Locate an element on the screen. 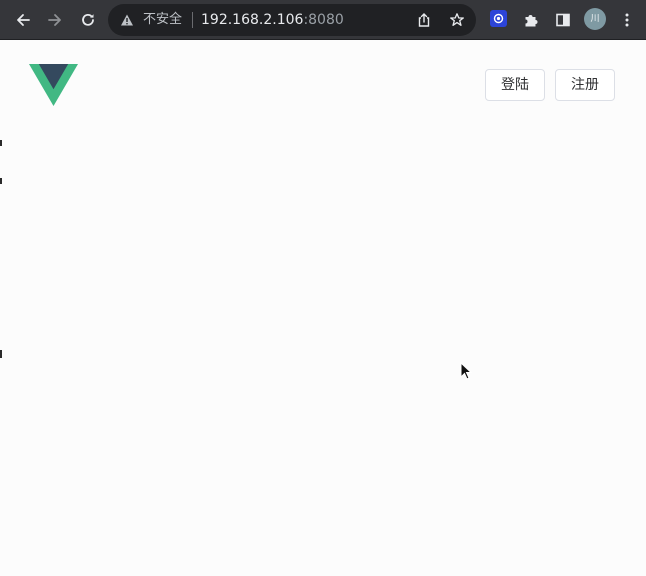 The width and height of the screenshot is (646, 576). back-icon is located at coordinates (23, 20).